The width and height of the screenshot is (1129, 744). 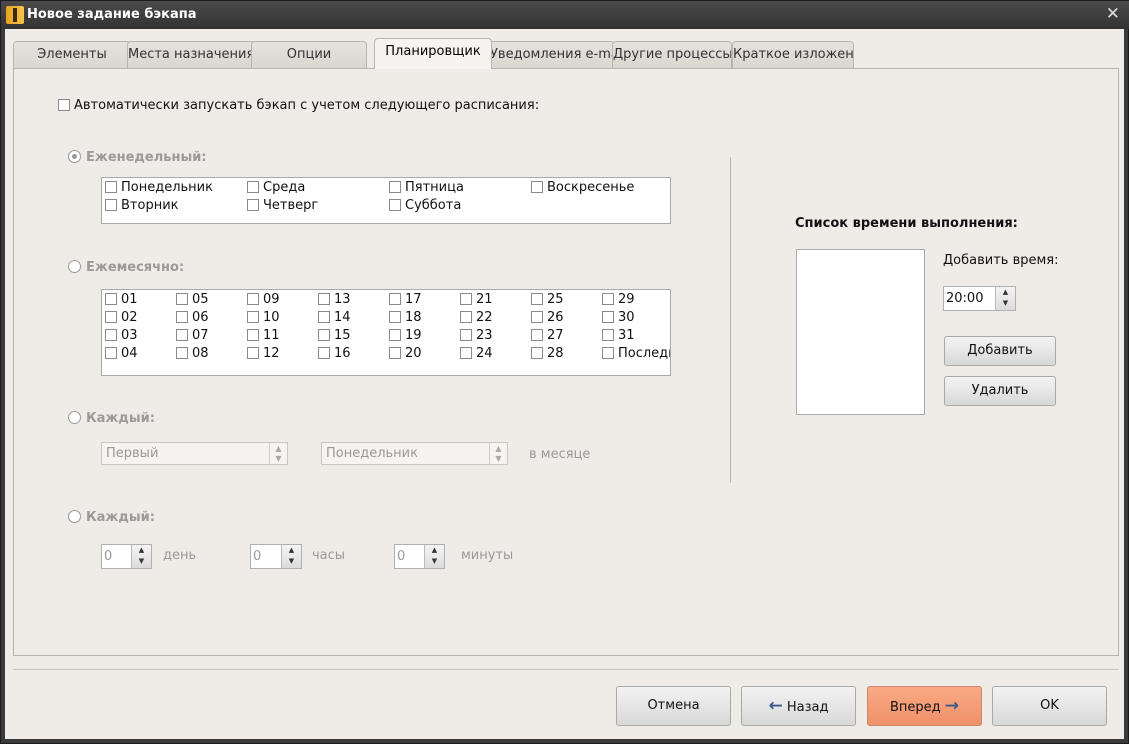 What do you see at coordinates (476, 335) in the screenshot?
I see `month-day-checkbox: 23` at bounding box center [476, 335].